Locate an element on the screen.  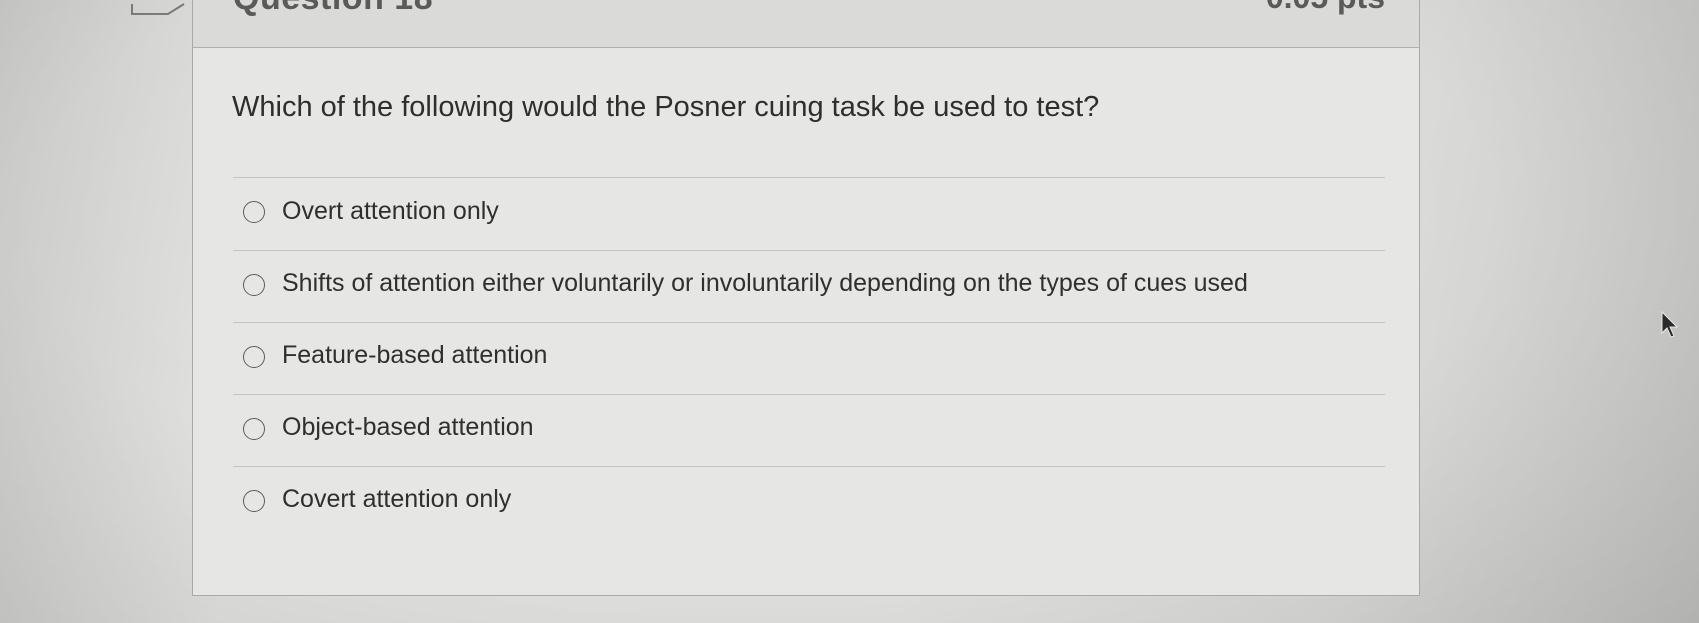
answer-label: Feature-based attention is located at coordinates (415, 355).